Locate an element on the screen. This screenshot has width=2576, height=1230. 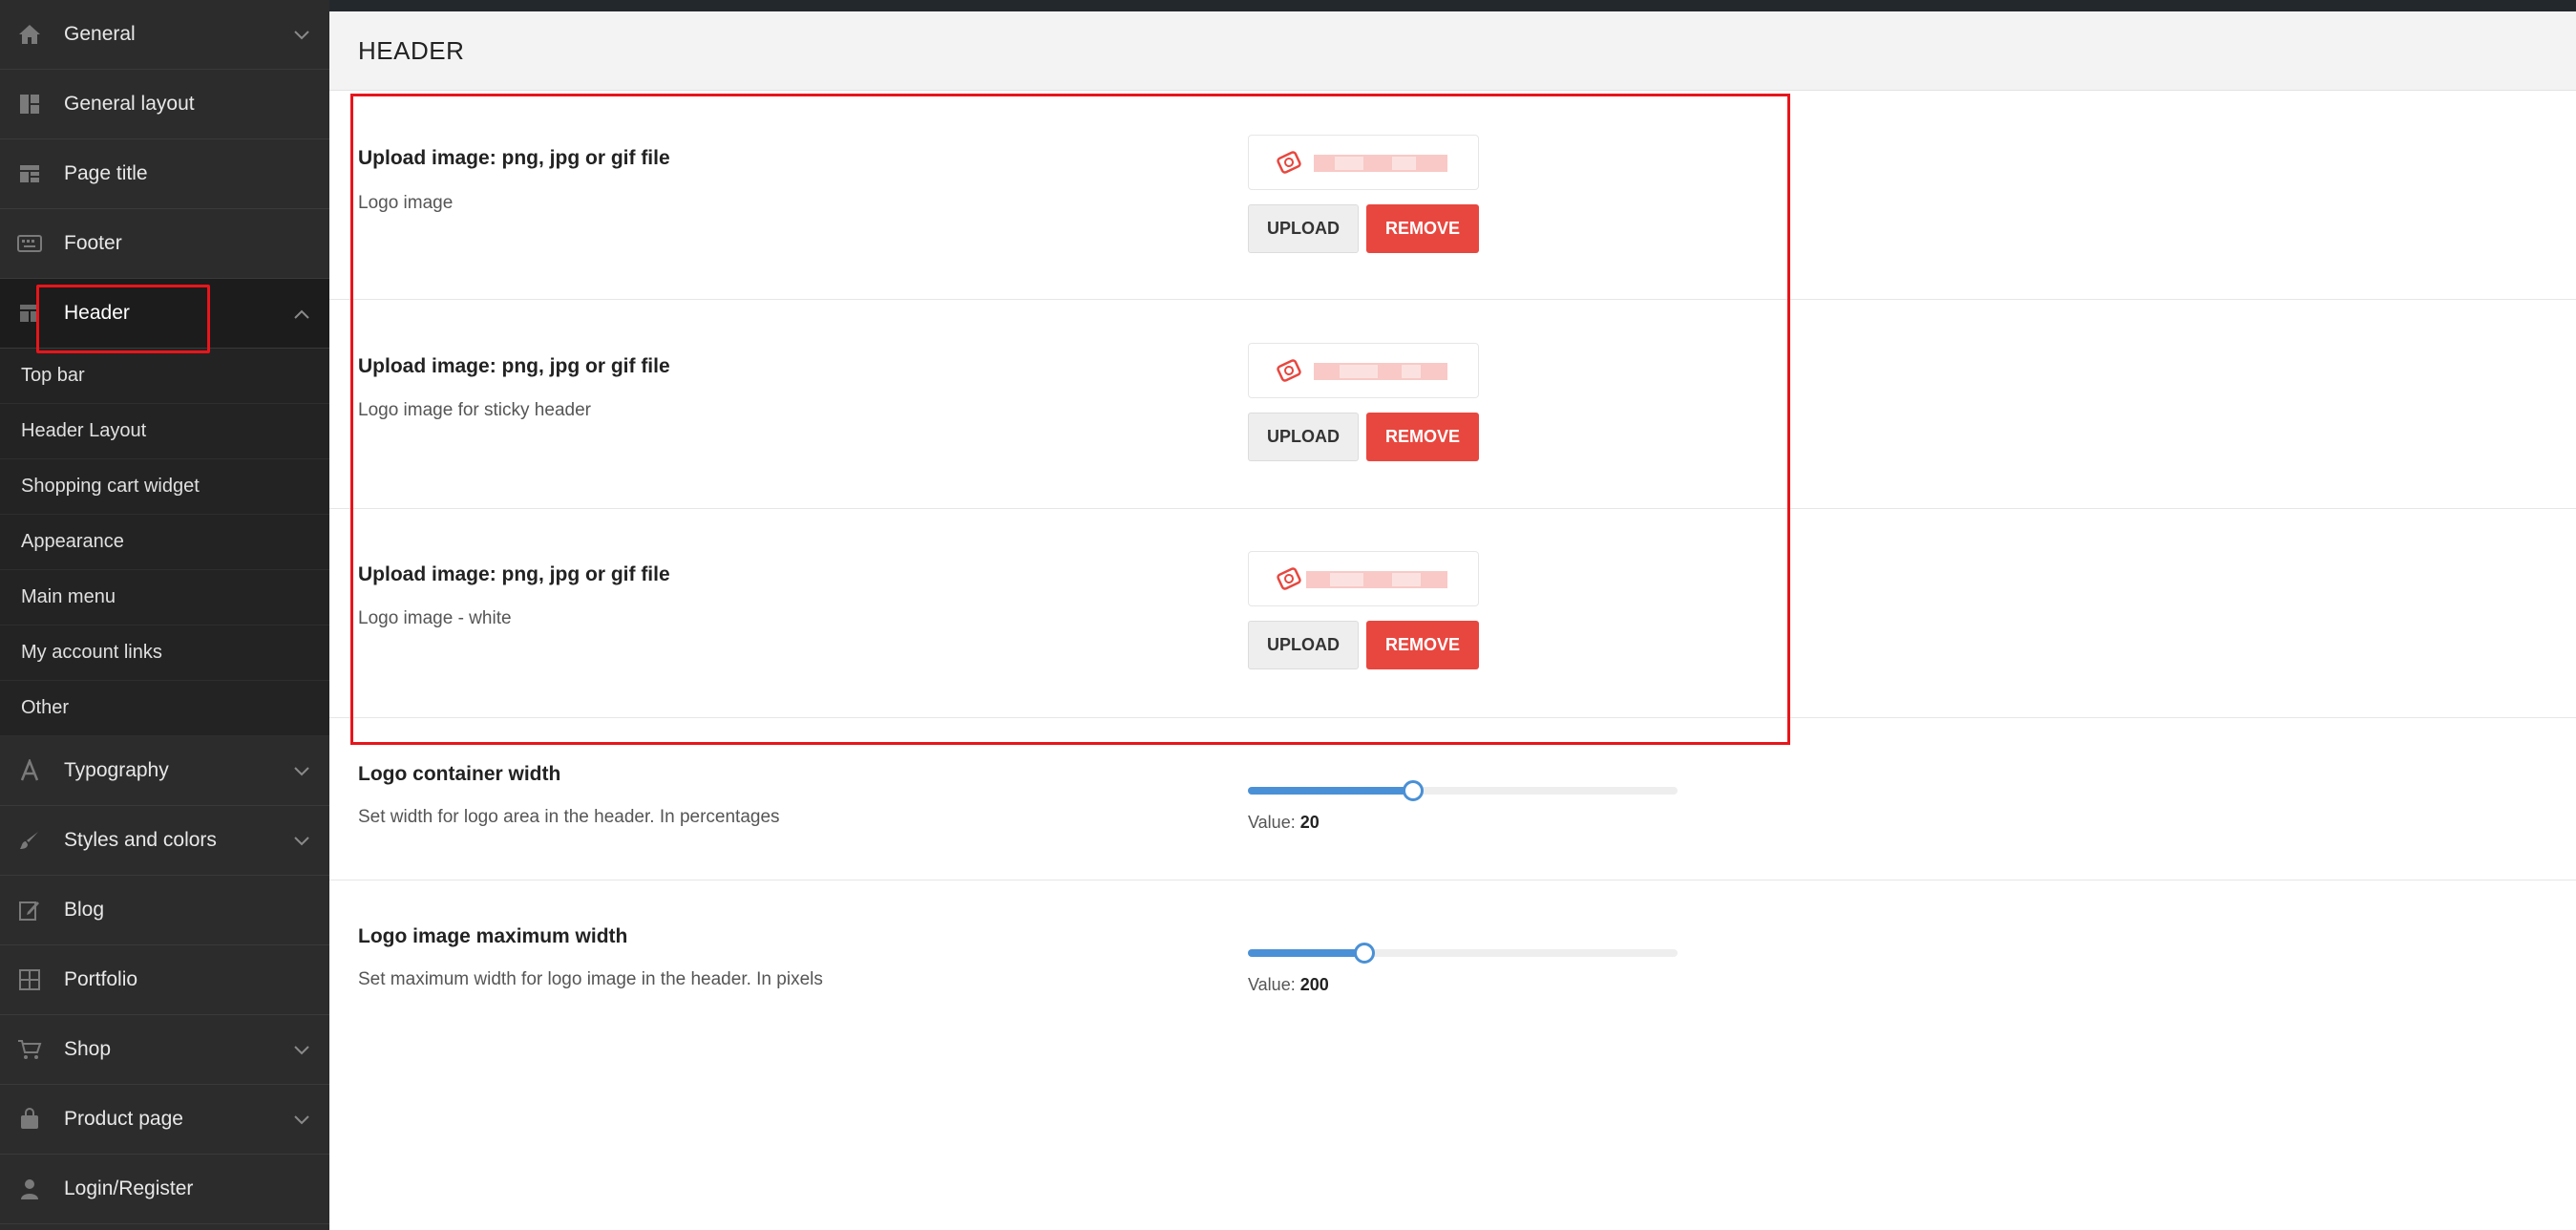
sidebar-item-label: Product page is located at coordinates (123, 1119).